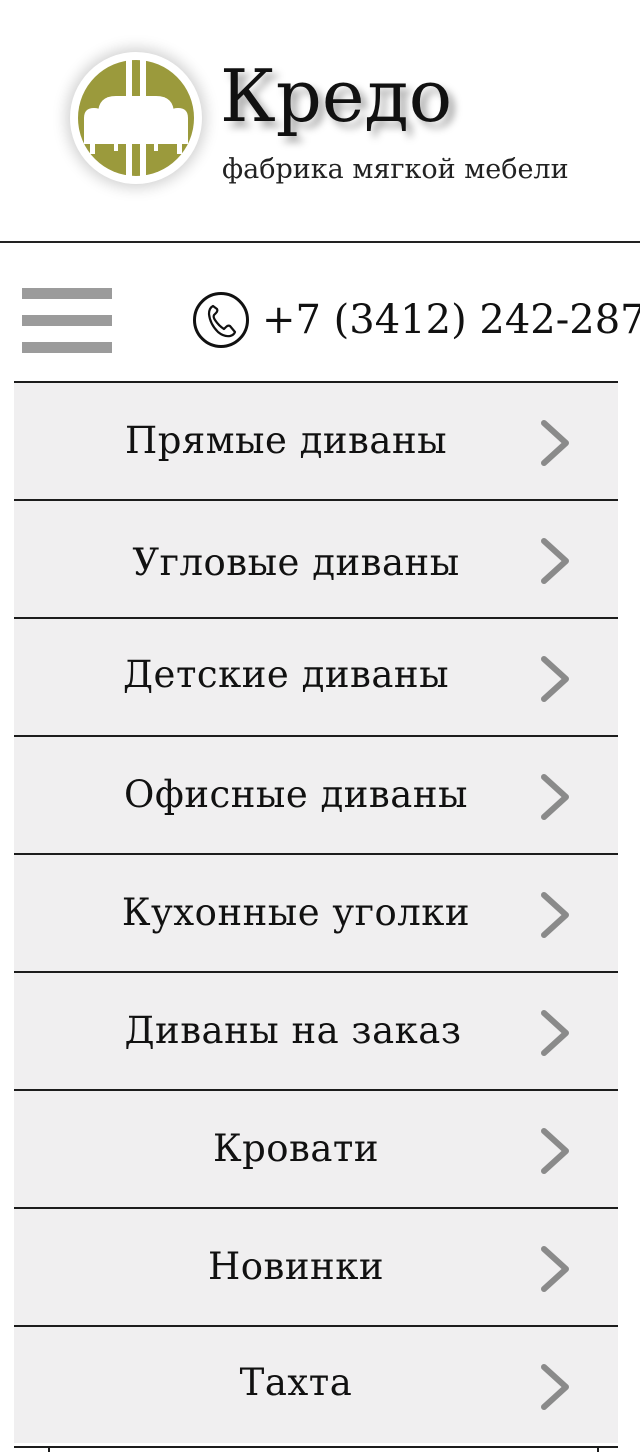  Describe the element at coordinates (136, 118) in the screenshot. I see `sofa-logo-icon` at that location.